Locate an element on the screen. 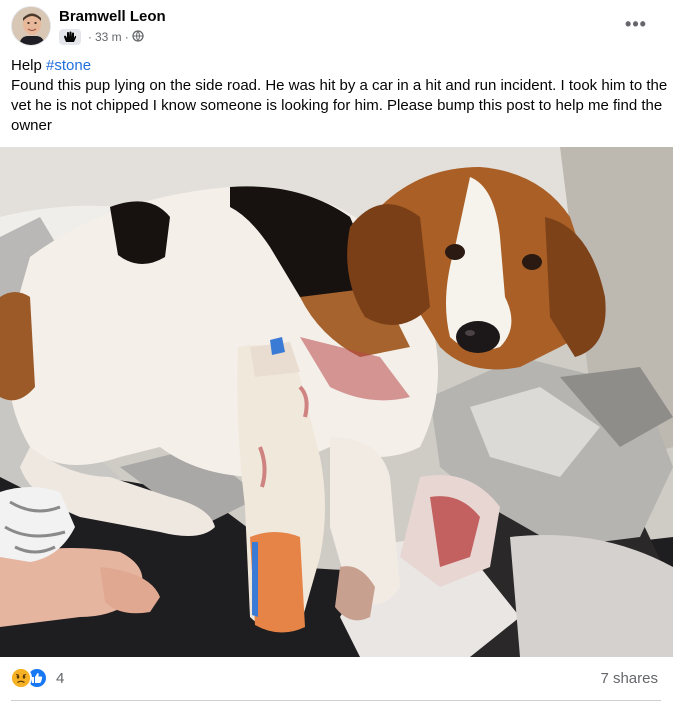 This screenshot has width=690, height=713. shares-count: 7 shares is located at coordinates (629, 678).